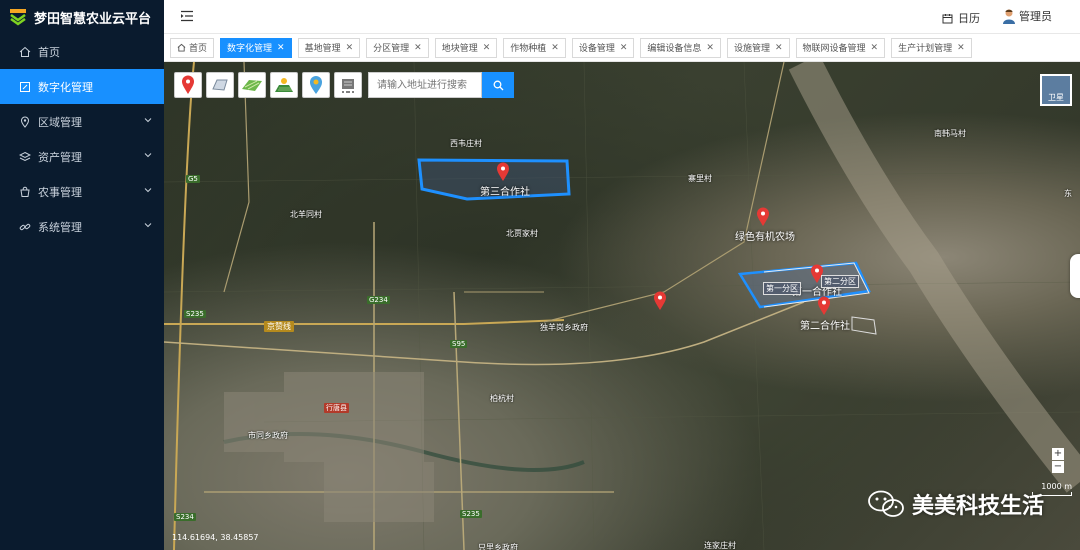  I want to click on tab-label: 物联网设备管理, so click(834, 49).